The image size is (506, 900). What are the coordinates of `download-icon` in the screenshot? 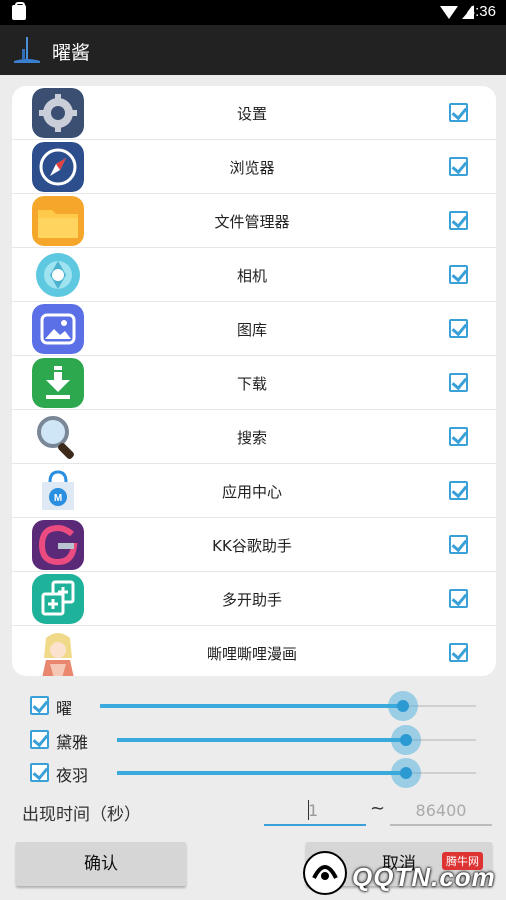 It's located at (58, 383).